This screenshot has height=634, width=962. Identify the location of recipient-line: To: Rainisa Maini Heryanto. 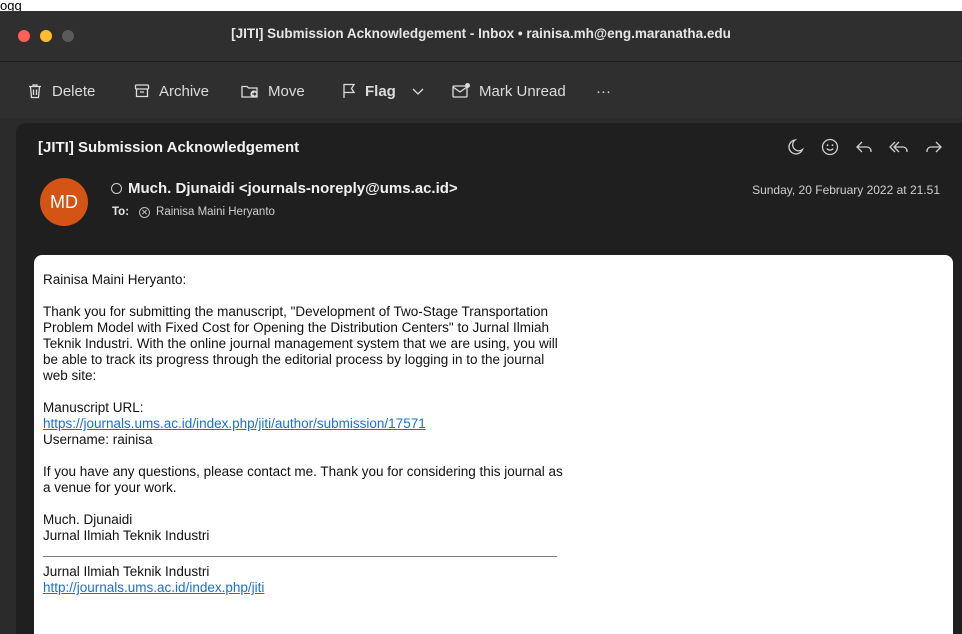
(193, 212).